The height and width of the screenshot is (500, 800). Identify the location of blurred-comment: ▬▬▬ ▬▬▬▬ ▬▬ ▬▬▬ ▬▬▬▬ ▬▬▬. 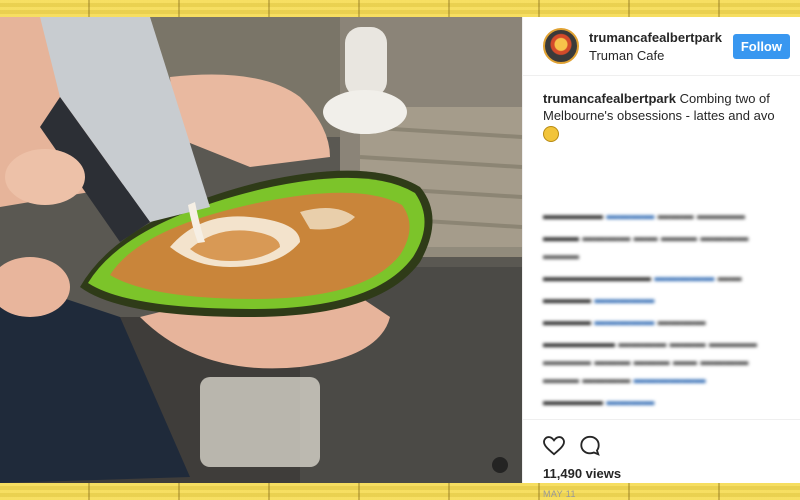
(646, 246).